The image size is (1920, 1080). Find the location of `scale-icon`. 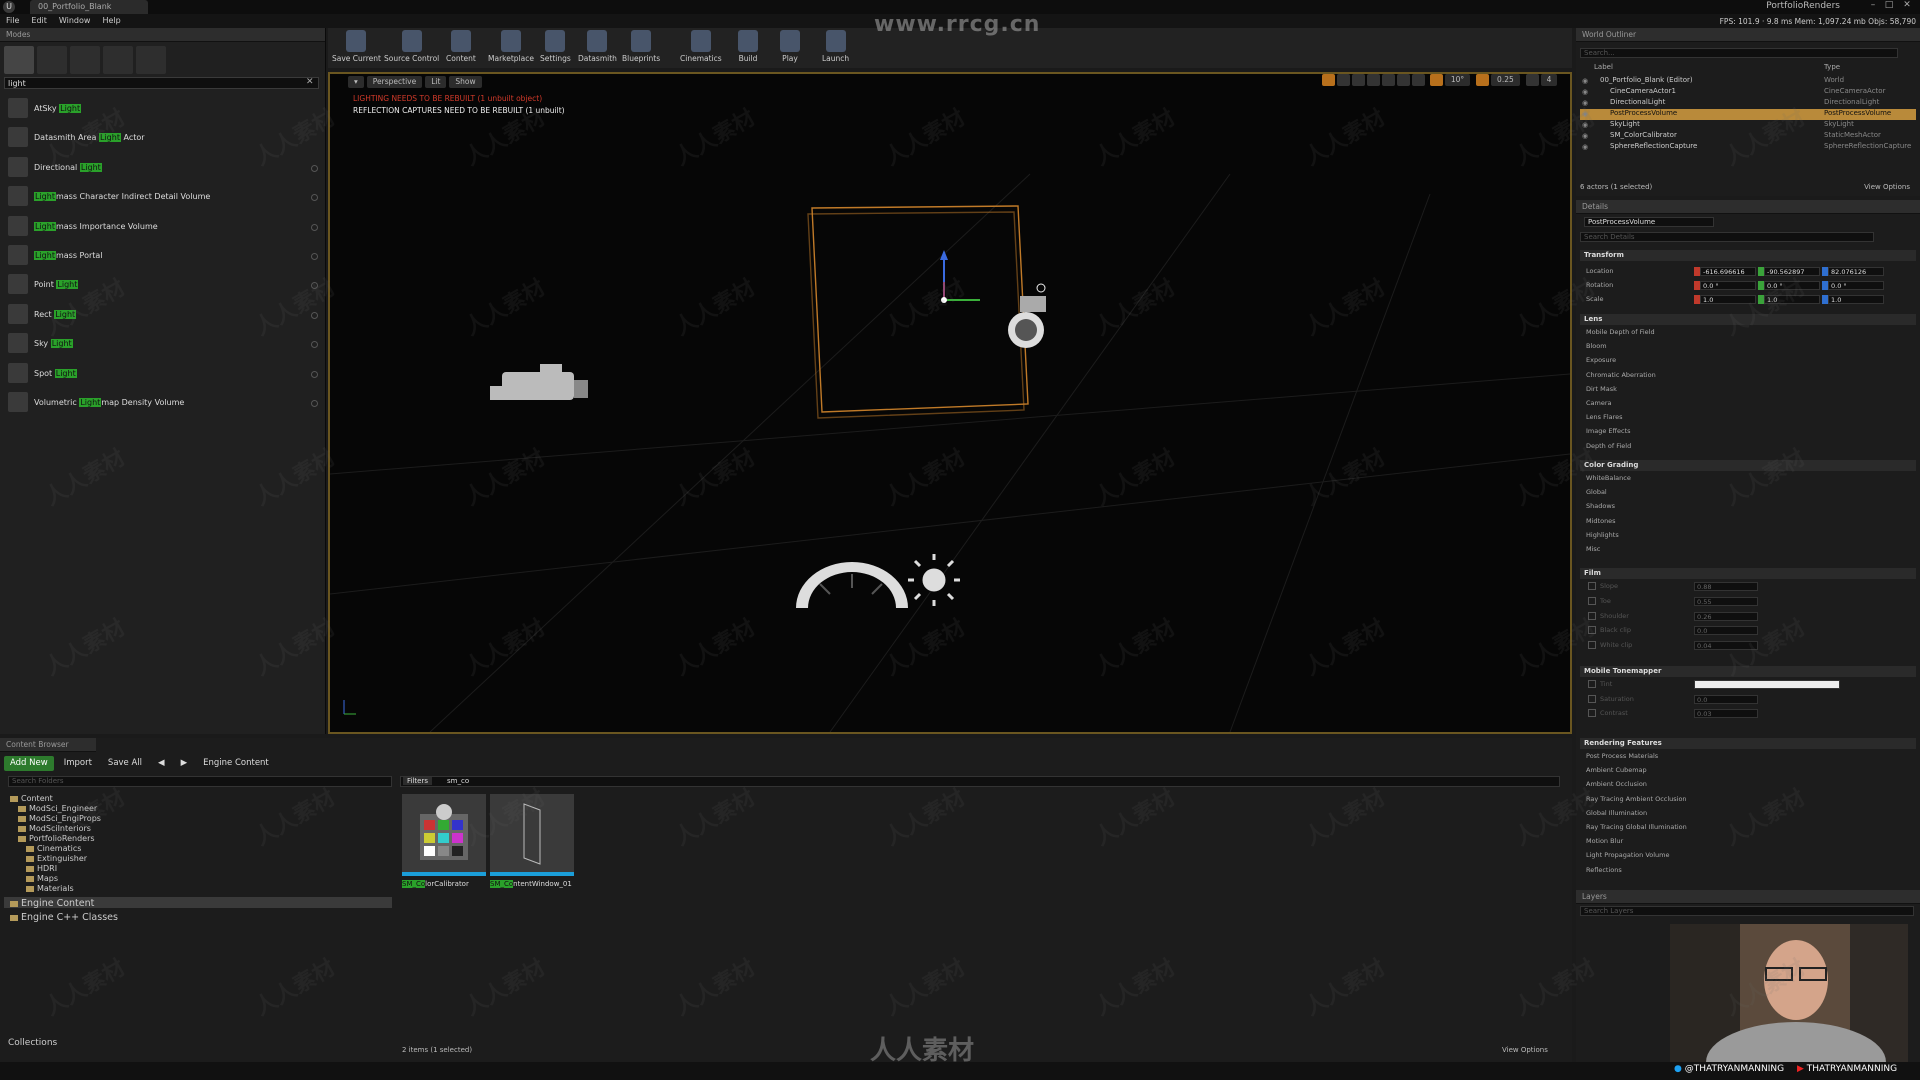

scale-icon is located at coordinates (1358, 80).